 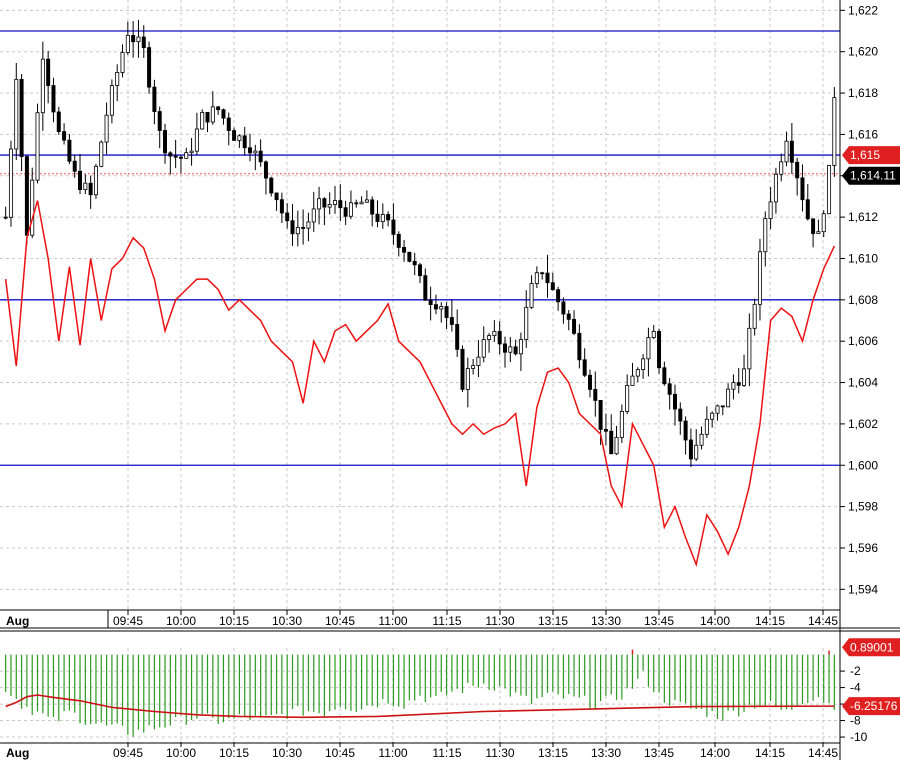 I want to click on price-tick-label: 1,606, so click(x=863, y=341).